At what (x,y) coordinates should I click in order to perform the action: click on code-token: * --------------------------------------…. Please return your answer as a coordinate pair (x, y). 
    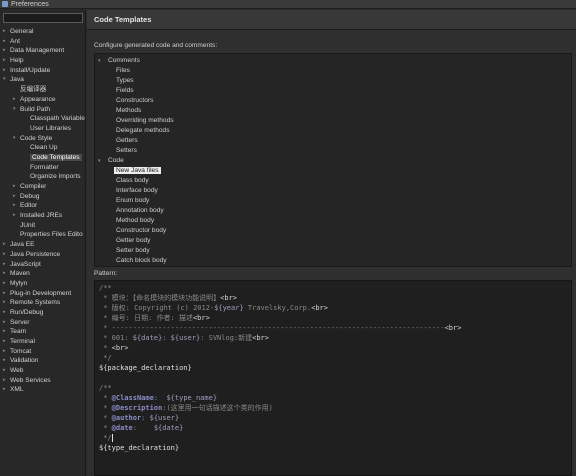
    Looking at the image, I should click on (272, 328).